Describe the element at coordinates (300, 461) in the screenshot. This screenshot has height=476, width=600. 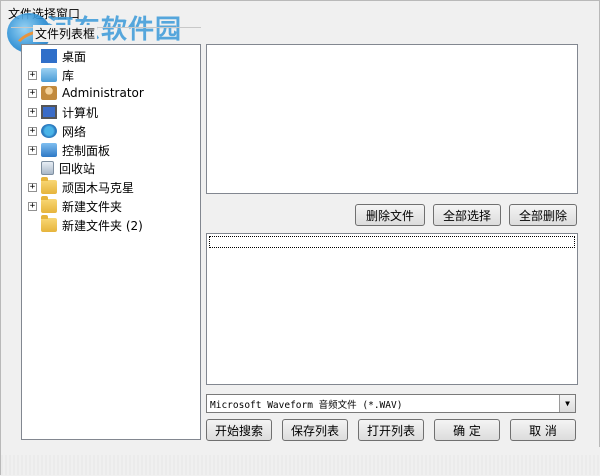
I see `background-strip` at that location.